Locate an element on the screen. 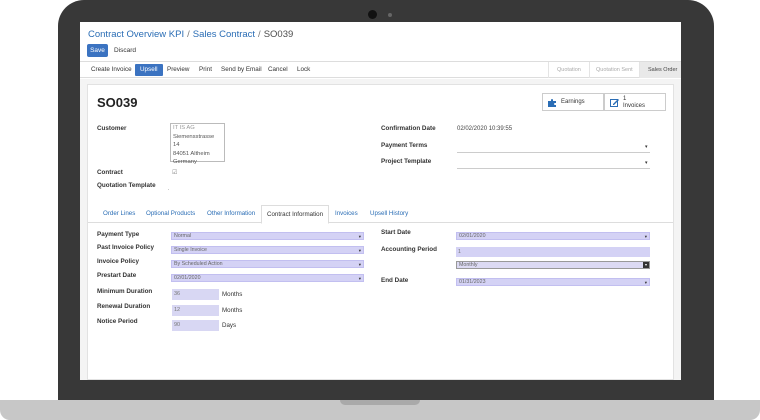 The image size is (760, 420). status-sales-order: Sales Order is located at coordinates (660, 70).